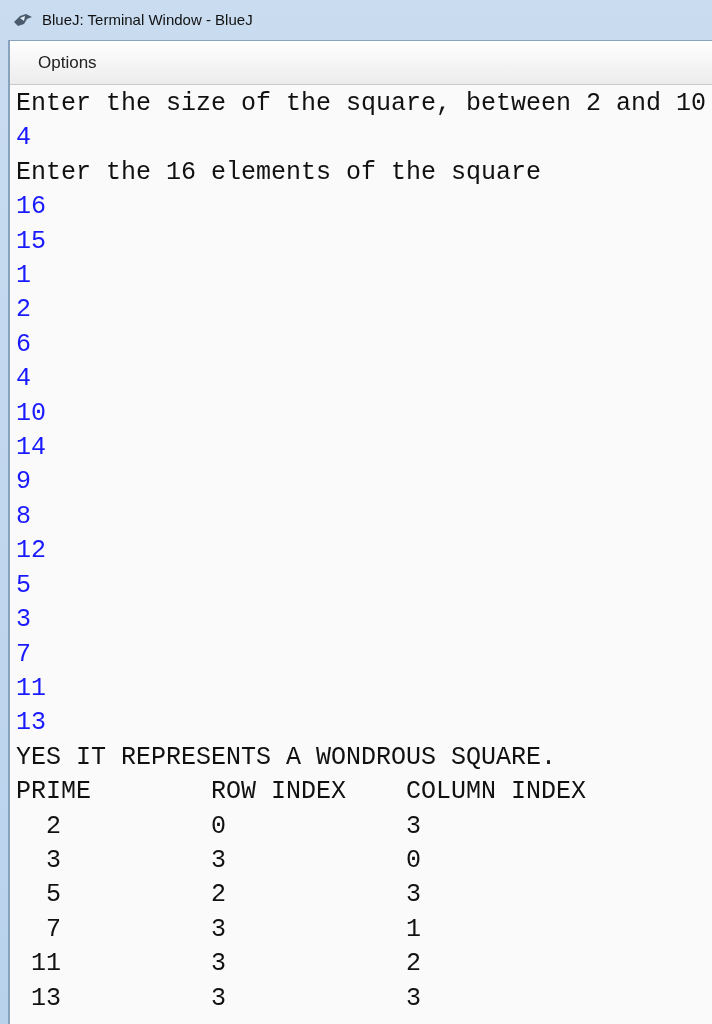  I want to click on window-title: BlueJ: Terminal Window - BlueJ, so click(147, 19).